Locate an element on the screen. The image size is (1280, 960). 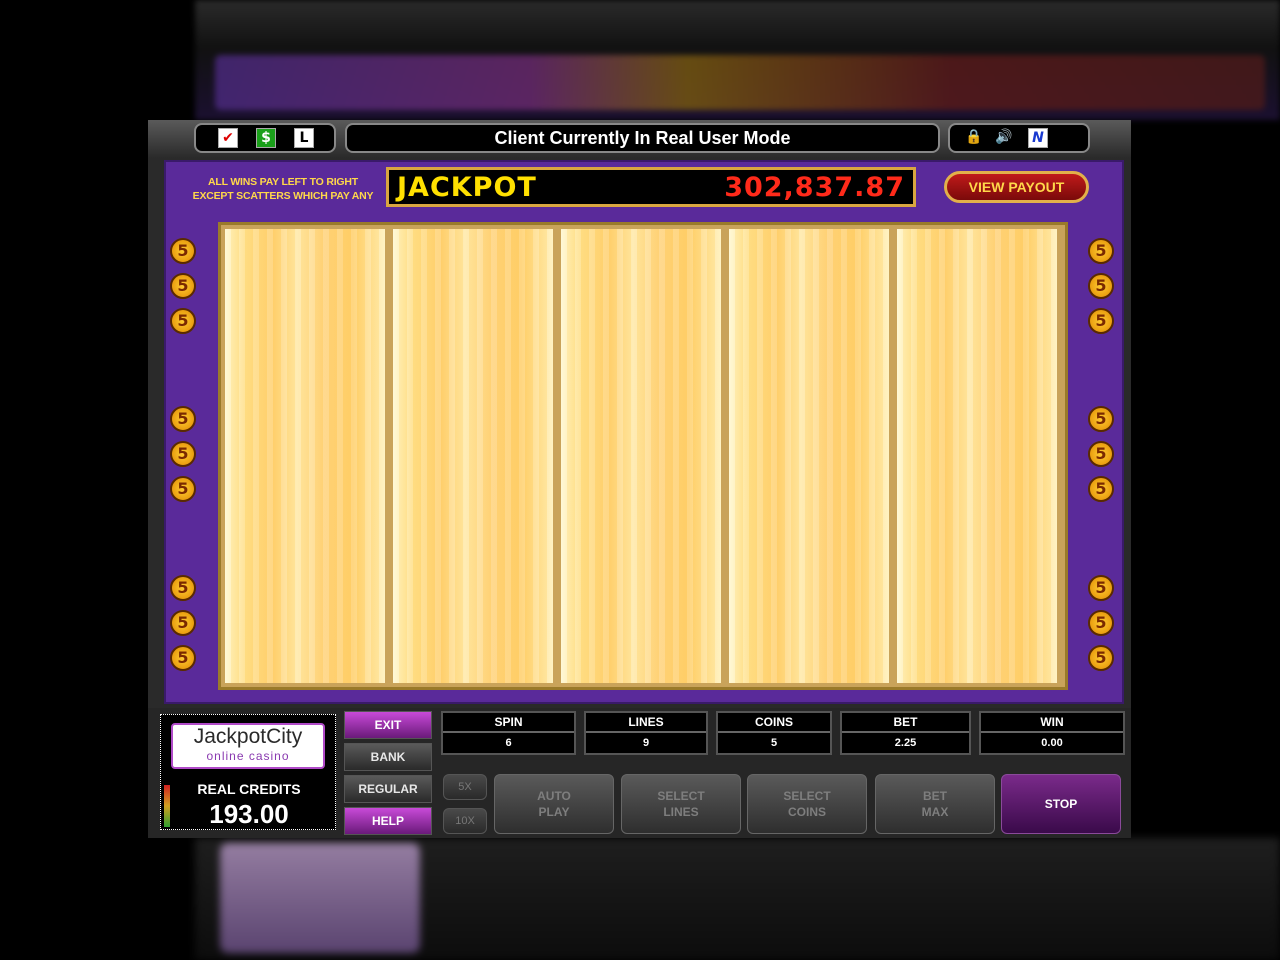
auto-play-label-1: AUTO is located at coordinates (554, 796).